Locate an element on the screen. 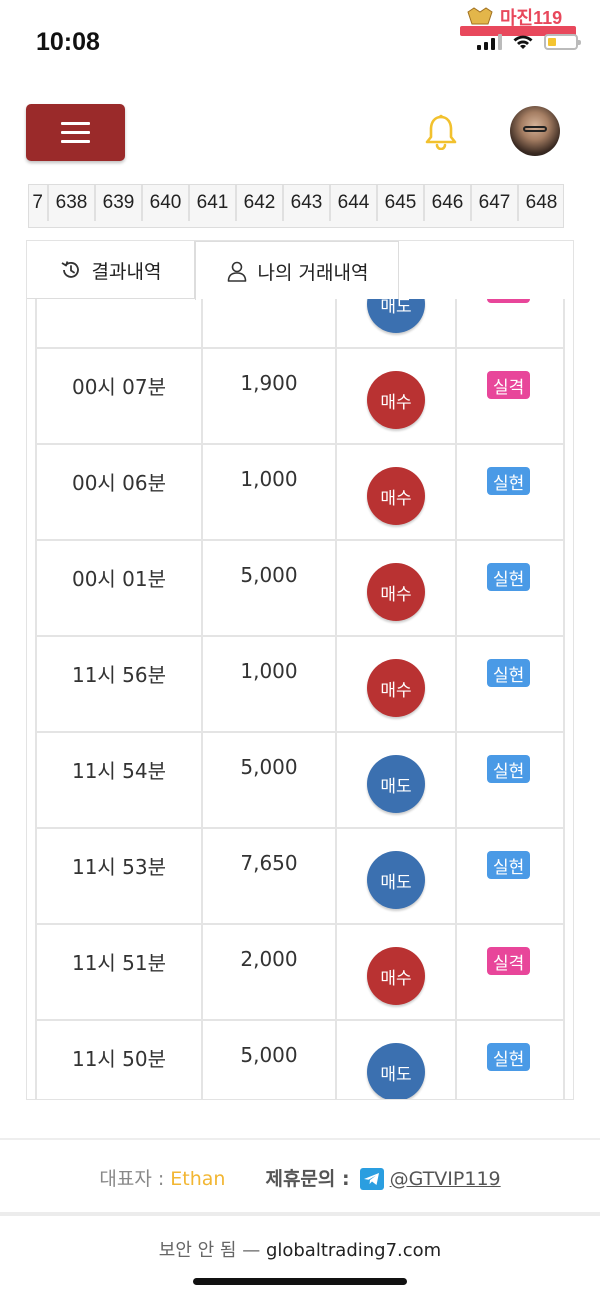  browser-url-bar: 보안 안 됨 — globaltrading7.com is located at coordinates (300, 1249).